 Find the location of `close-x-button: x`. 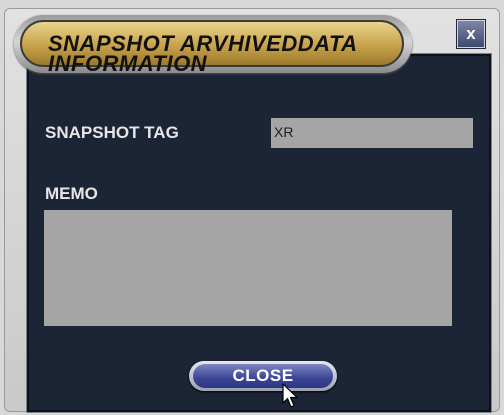

close-x-button: x is located at coordinates (471, 34).